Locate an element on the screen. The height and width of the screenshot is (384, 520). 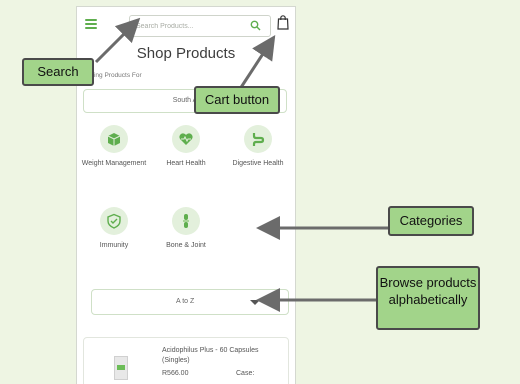
search-callout: Search is located at coordinates (58, 72).